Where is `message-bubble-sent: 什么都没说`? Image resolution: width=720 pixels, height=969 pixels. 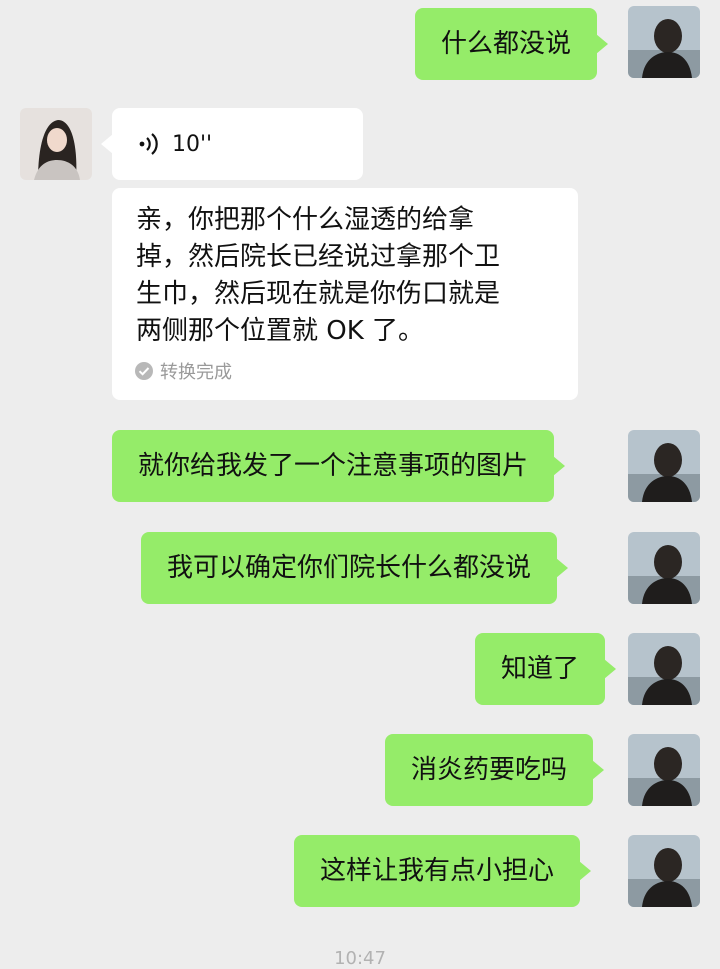
message-bubble-sent: 什么都没说 is located at coordinates (512, 44).